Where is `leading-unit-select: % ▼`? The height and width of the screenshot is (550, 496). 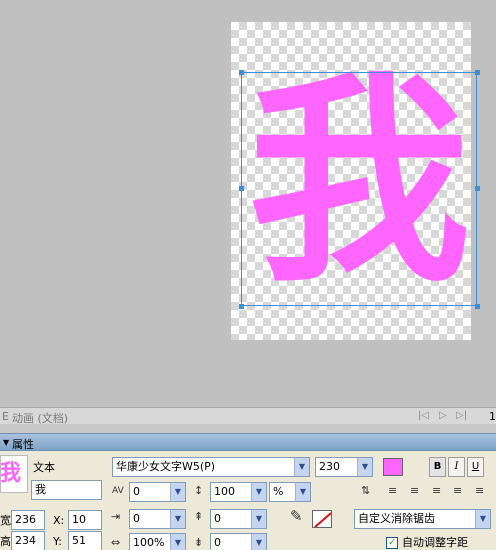 leading-unit-select: % ▼ is located at coordinates (290, 492).